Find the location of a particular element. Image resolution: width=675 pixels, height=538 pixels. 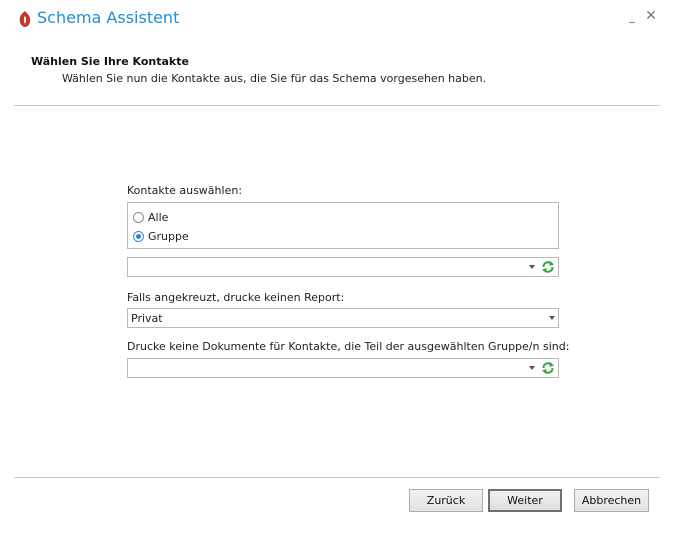

contacts-radio-group is located at coordinates (343, 225).